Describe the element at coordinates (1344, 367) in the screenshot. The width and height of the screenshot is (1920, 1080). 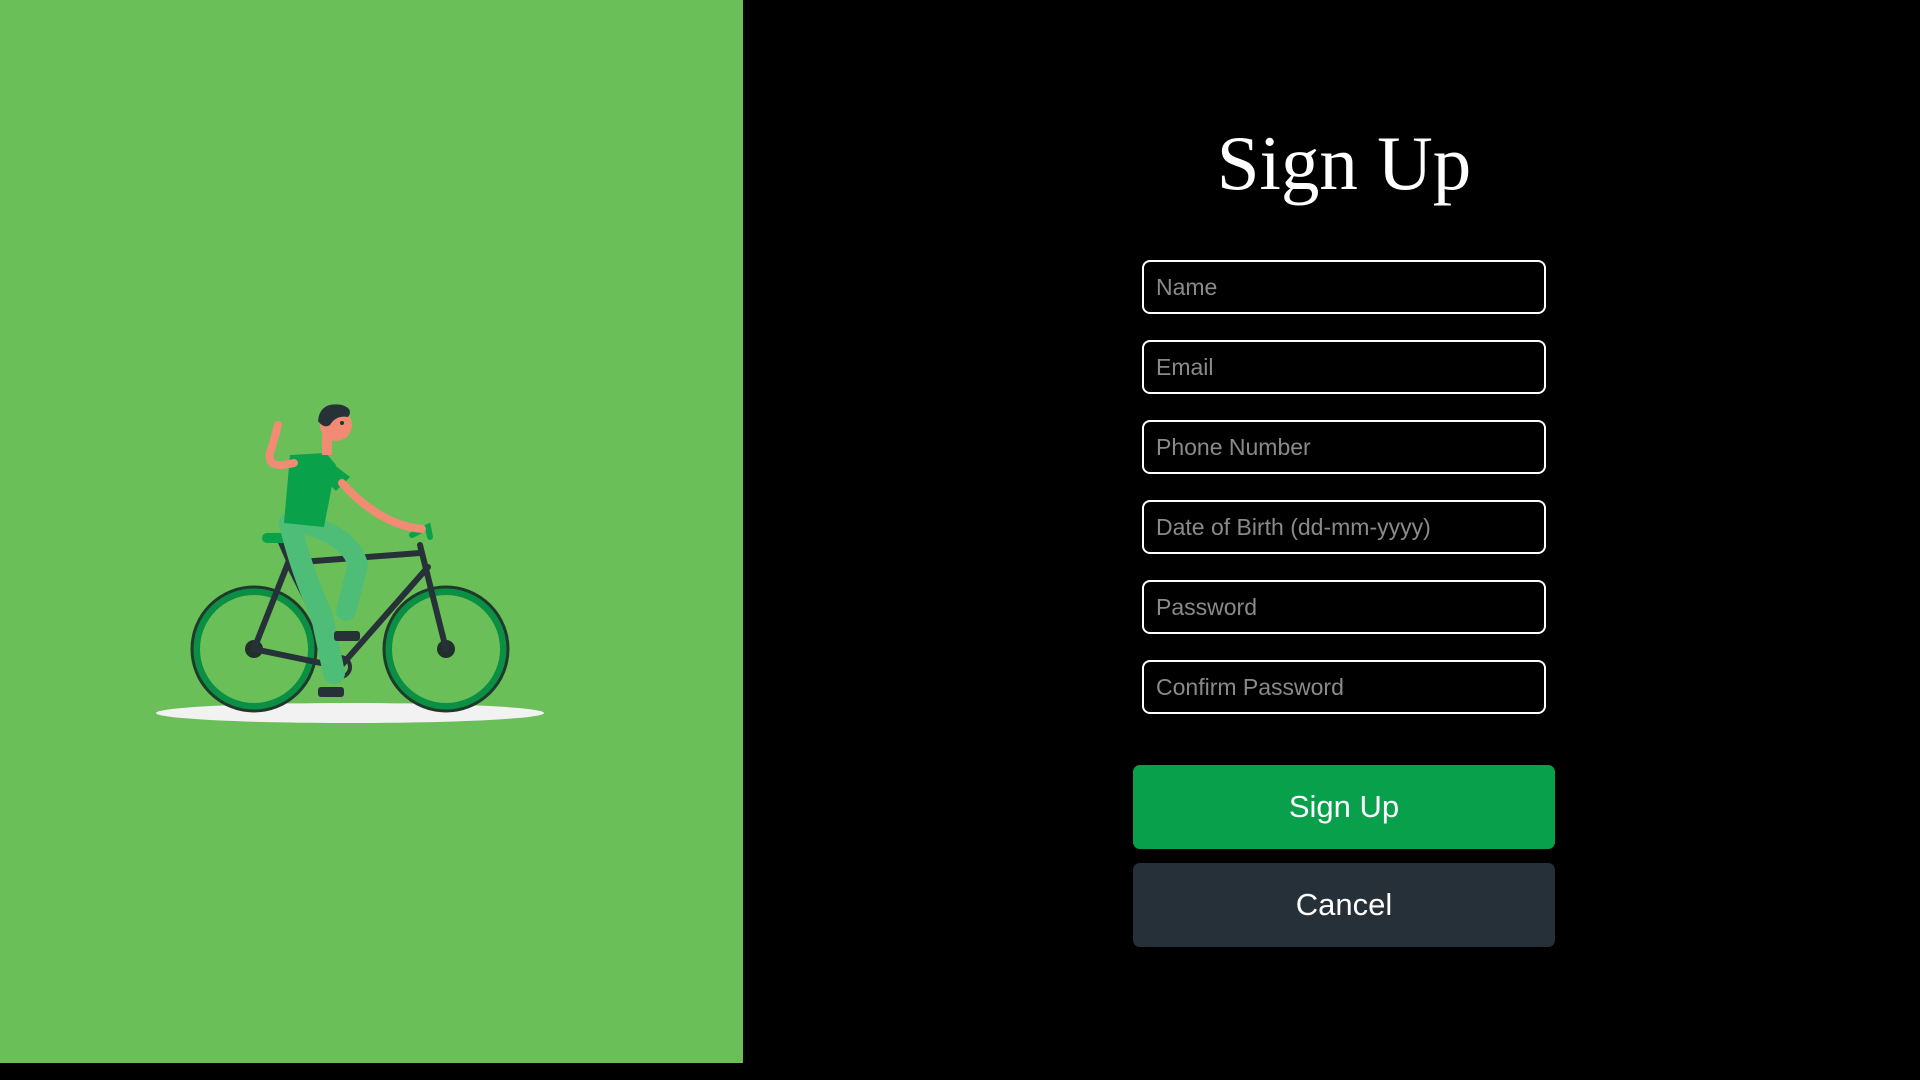
I see `email-input` at that location.